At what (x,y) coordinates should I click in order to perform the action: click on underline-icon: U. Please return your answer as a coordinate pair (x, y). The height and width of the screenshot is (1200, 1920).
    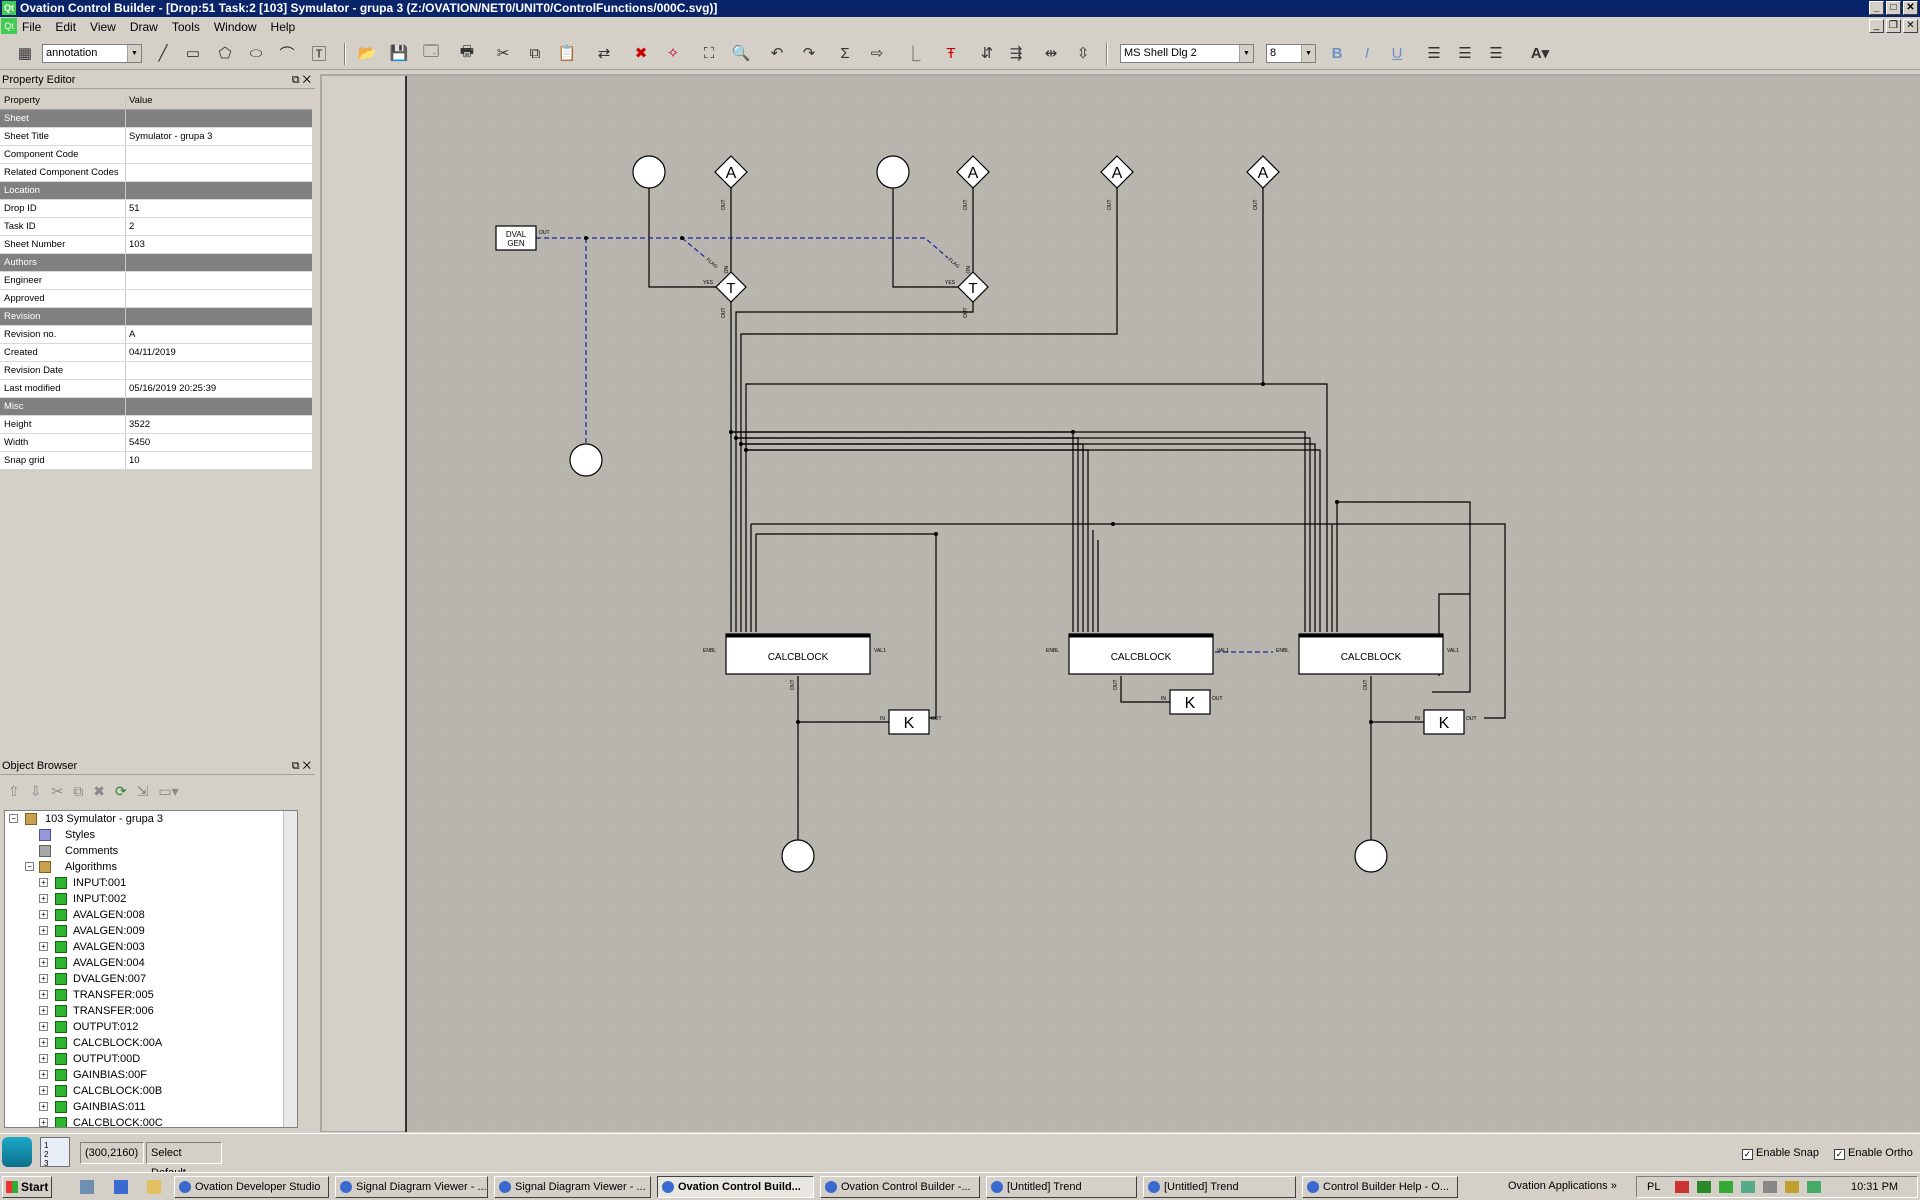
    Looking at the image, I should click on (1397, 53).